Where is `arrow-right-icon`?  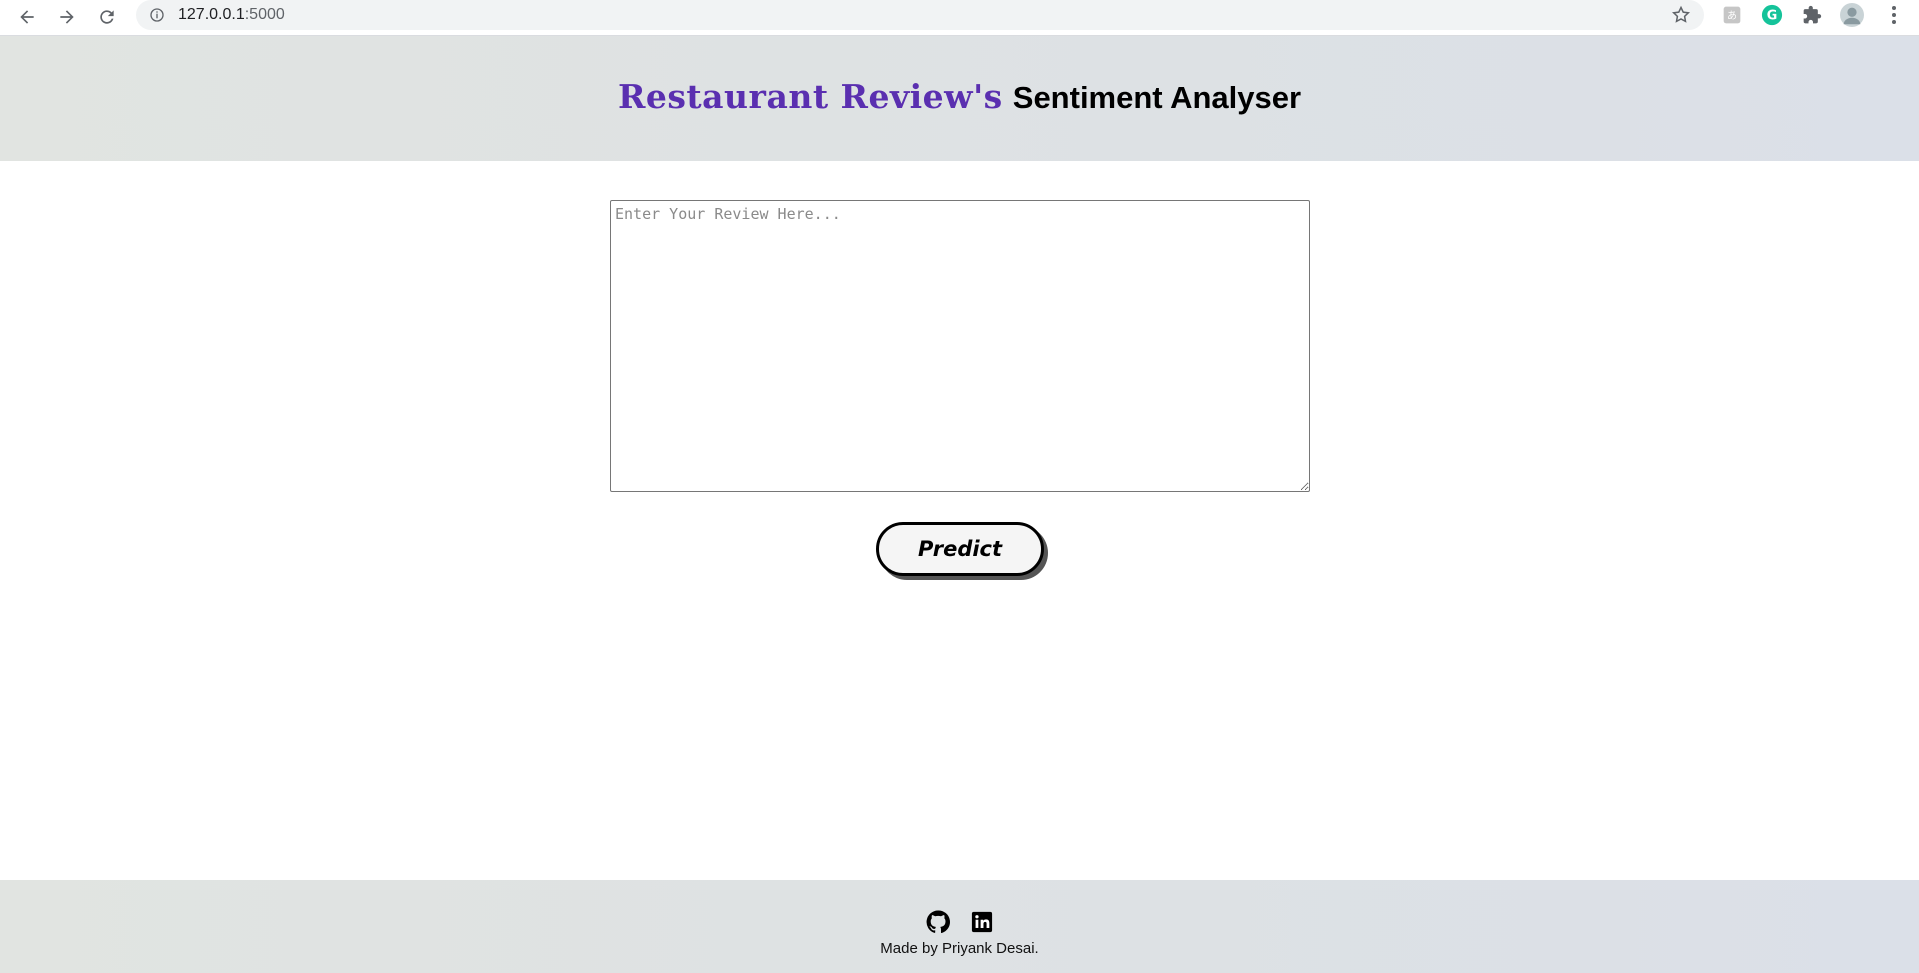
arrow-right-icon is located at coordinates (67, 17).